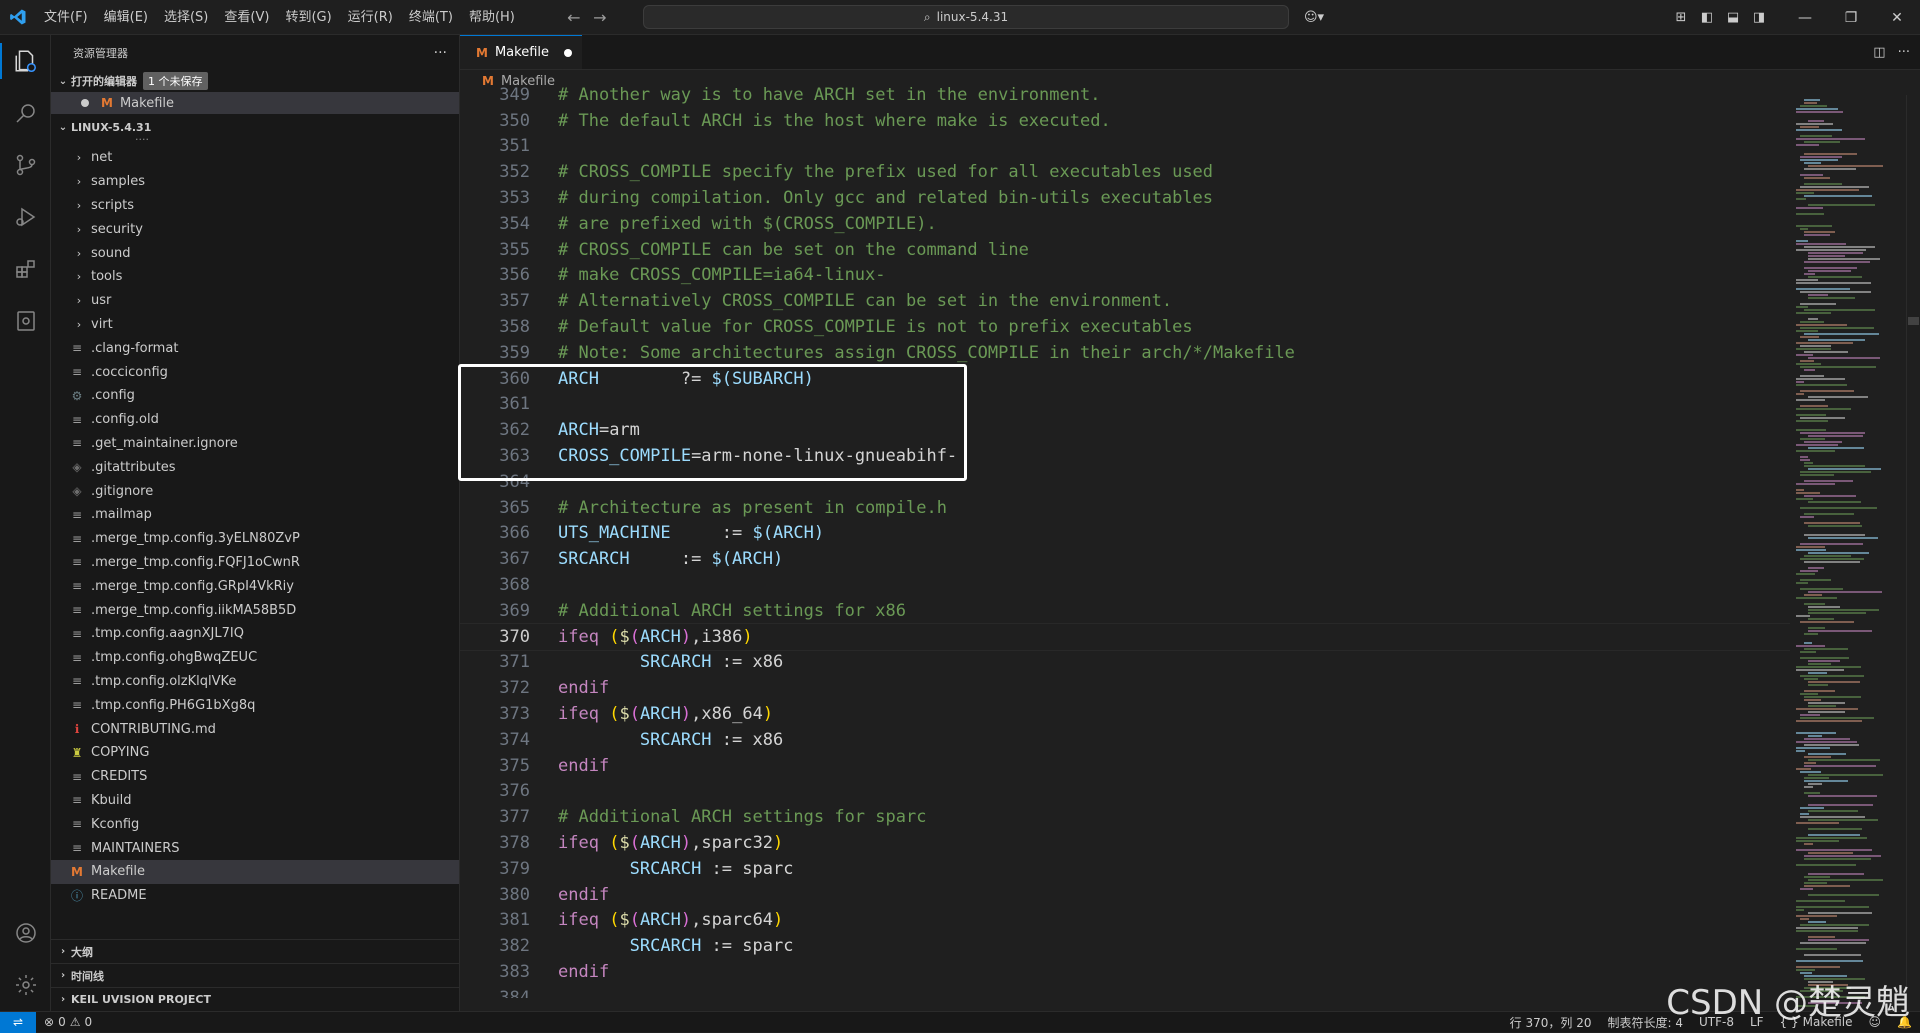 This screenshot has height=1033, width=1920. What do you see at coordinates (255, 824) in the screenshot?
I see `file-item: ≡ Kconfig` at bounding box center [255, 824].